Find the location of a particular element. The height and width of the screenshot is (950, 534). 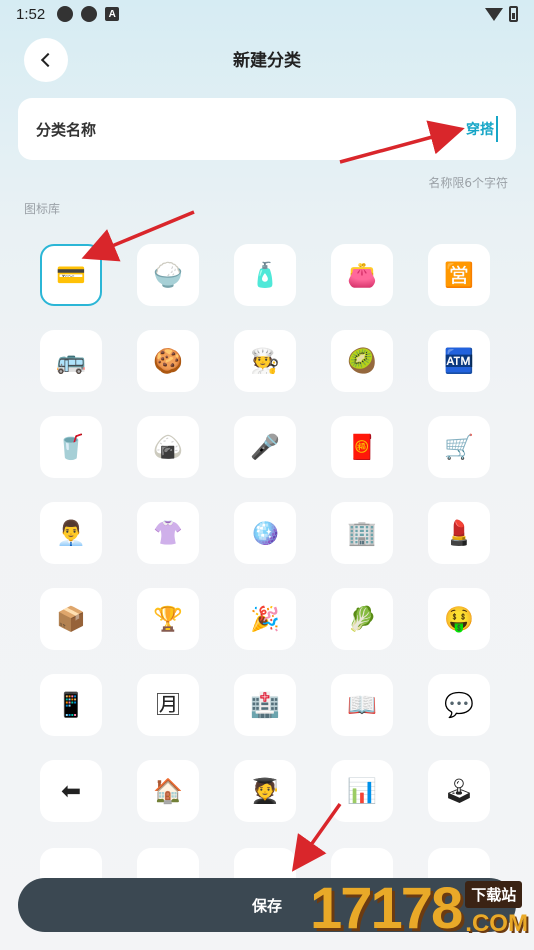

icon-tile-cookie: 🍪 is located at coordinates (168, 361).